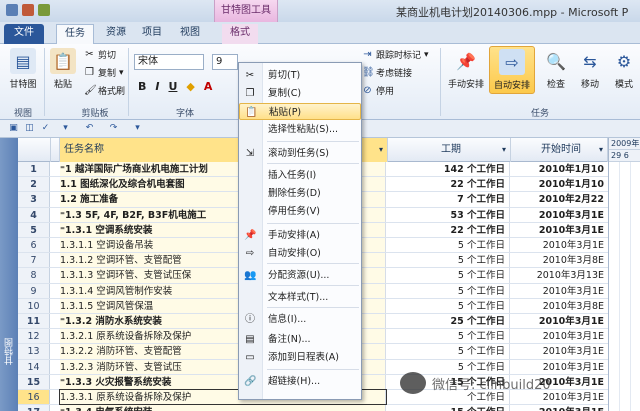  Describe the element at coordinates (34, 290) in the screenshot. I see `row-number: 9` at that location.